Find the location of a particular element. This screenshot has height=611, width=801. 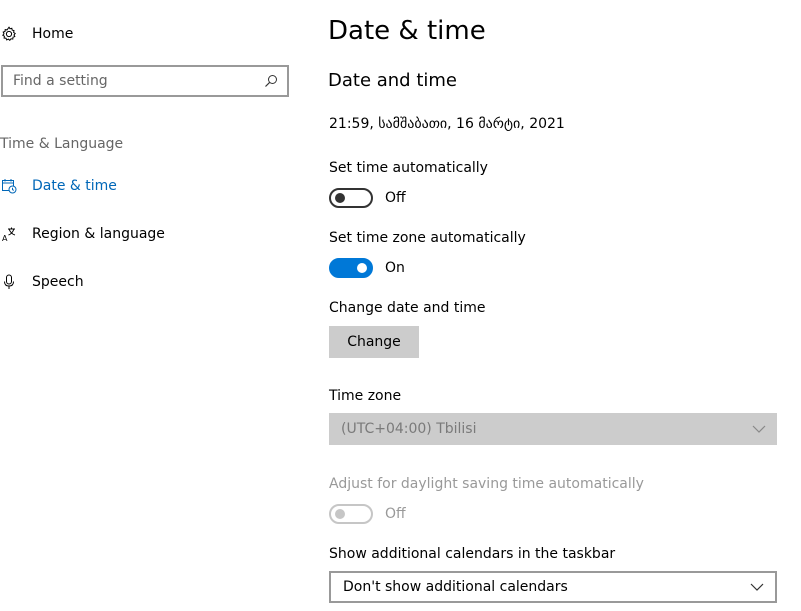

change-dt-label: Change date and time is located at coordinates (407, 308).